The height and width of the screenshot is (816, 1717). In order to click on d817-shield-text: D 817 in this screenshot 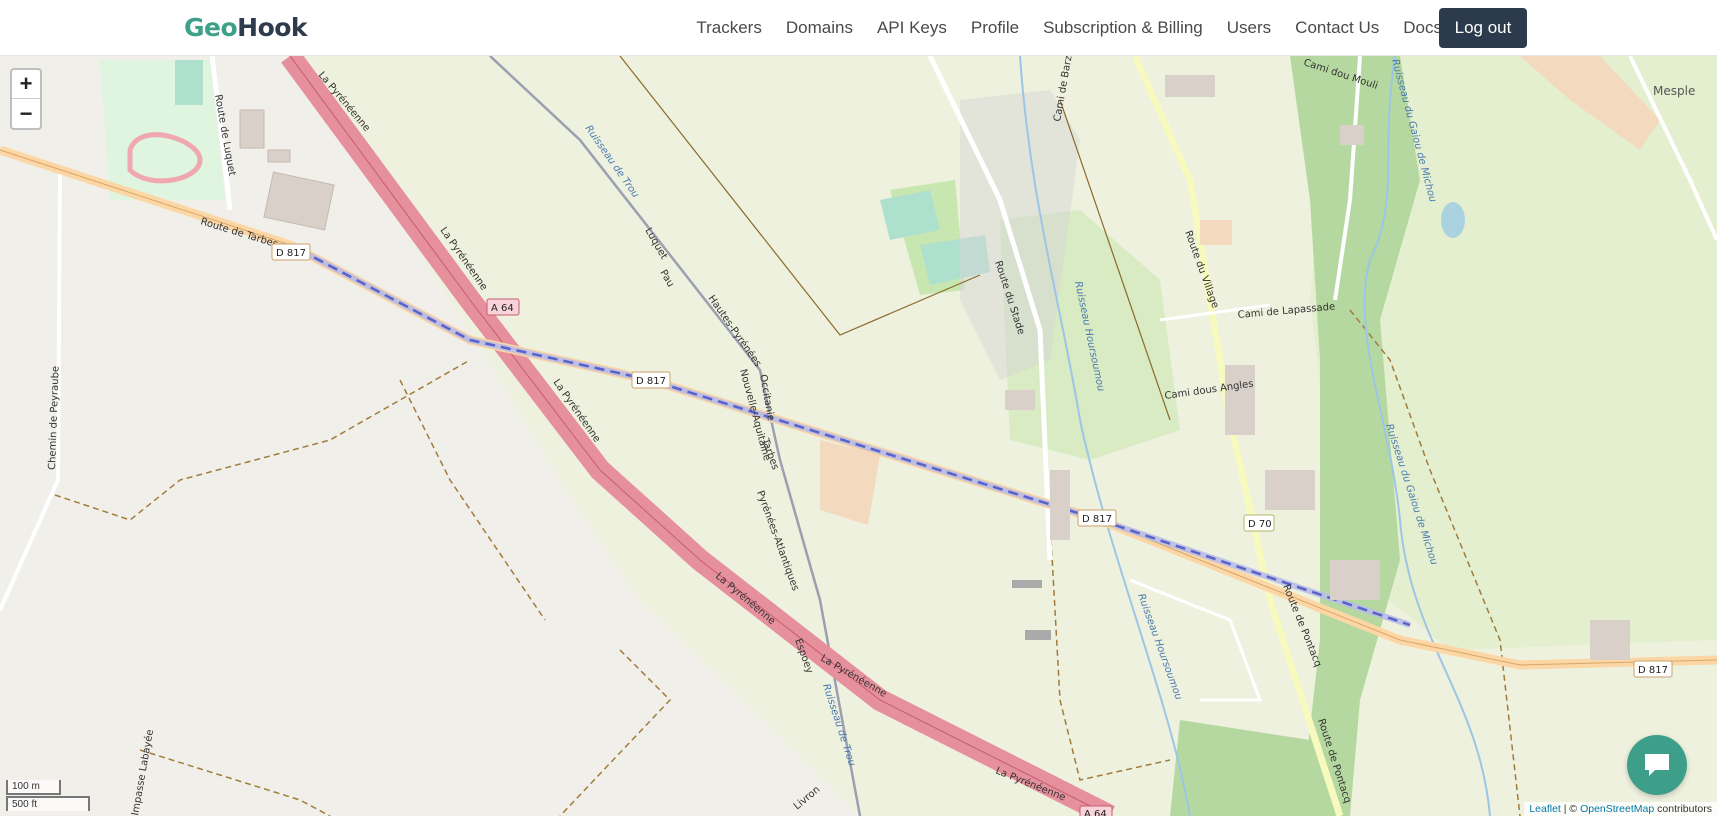, I will do `click(291, 253)`.